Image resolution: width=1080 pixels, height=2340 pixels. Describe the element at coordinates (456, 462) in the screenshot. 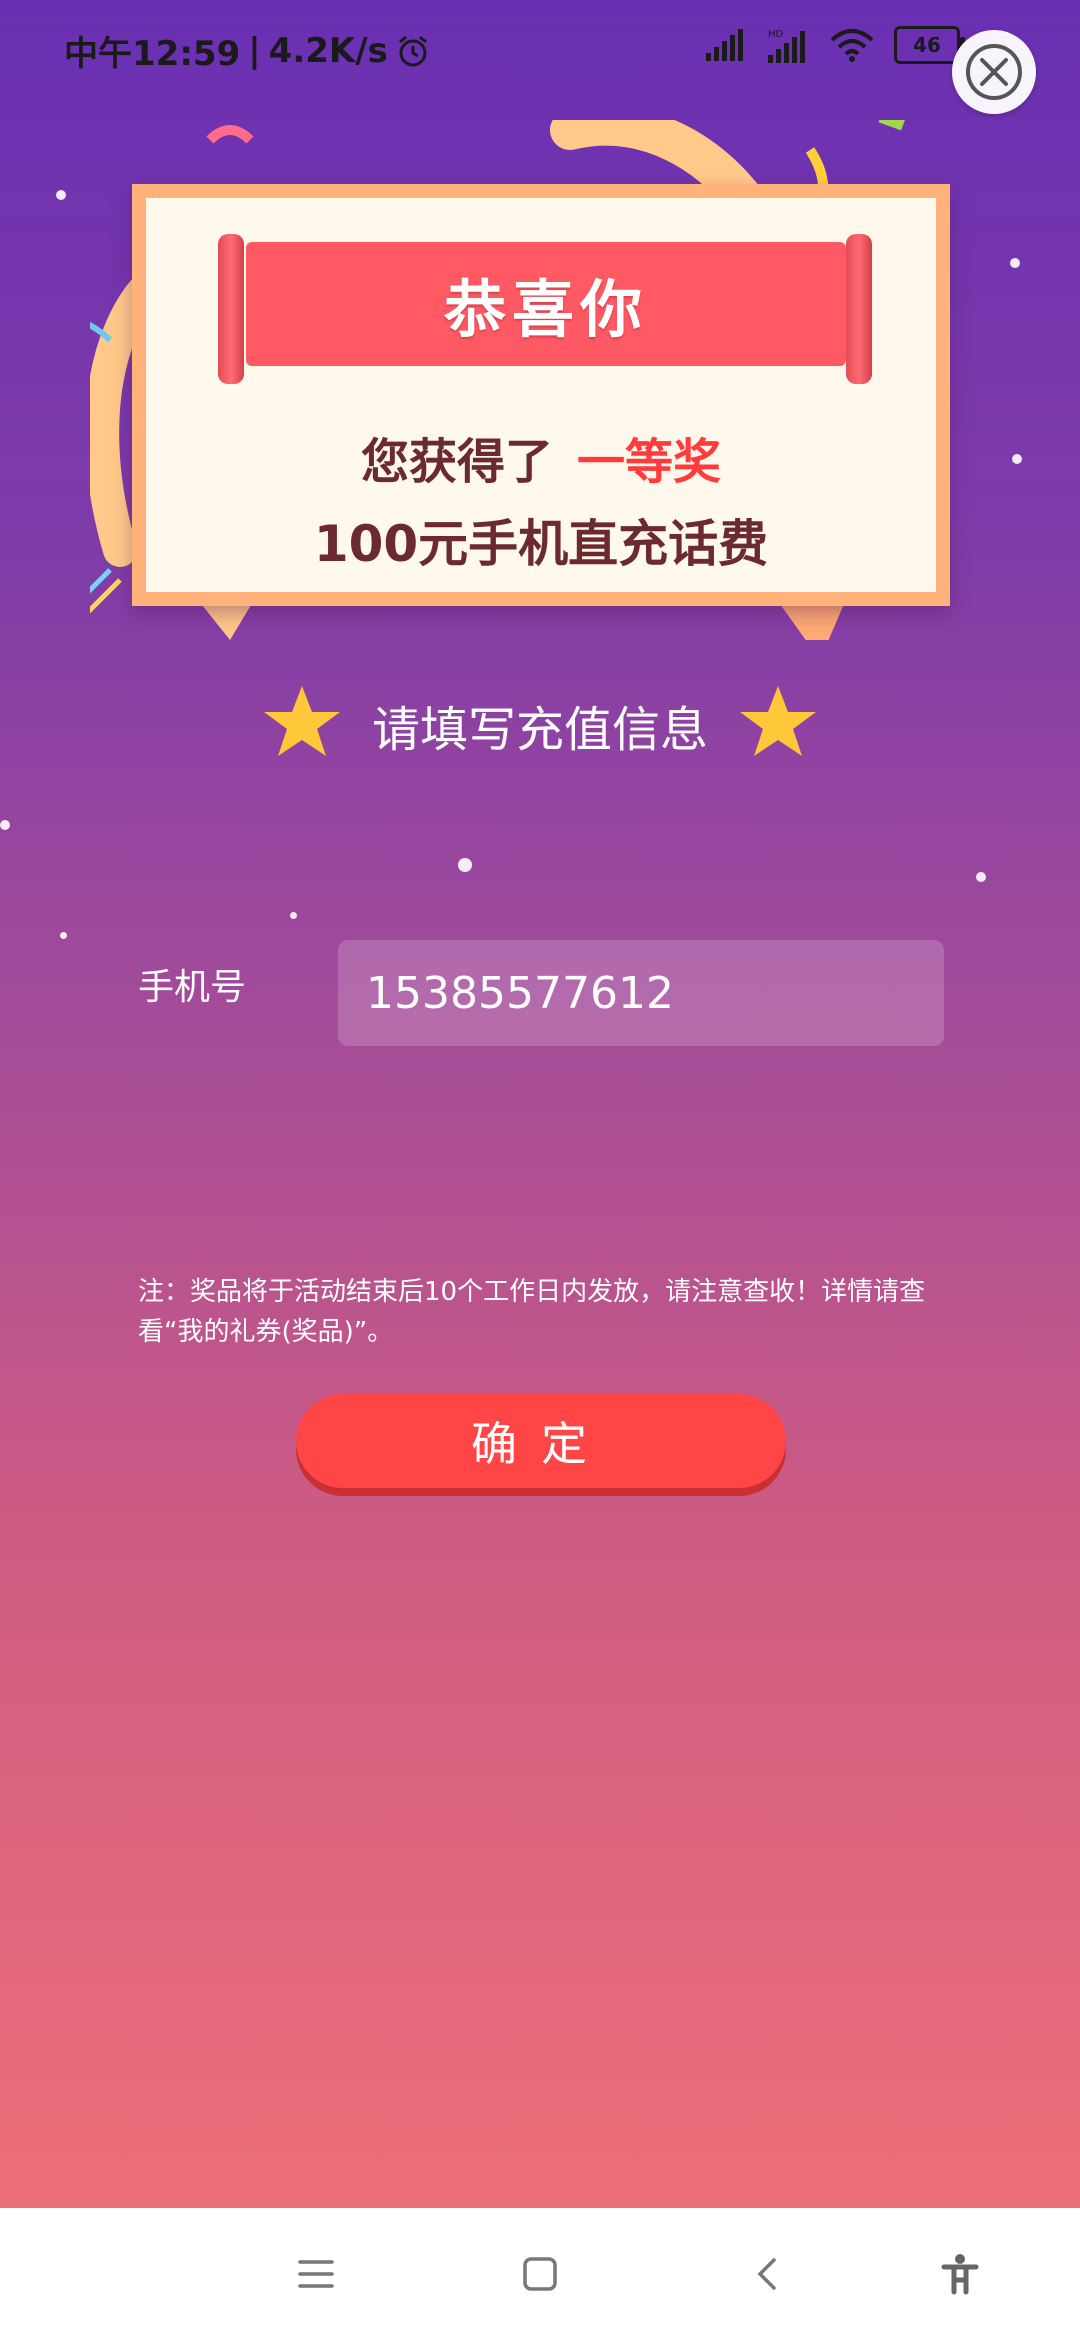

I see `won-prefix: 您获得了` at that location.